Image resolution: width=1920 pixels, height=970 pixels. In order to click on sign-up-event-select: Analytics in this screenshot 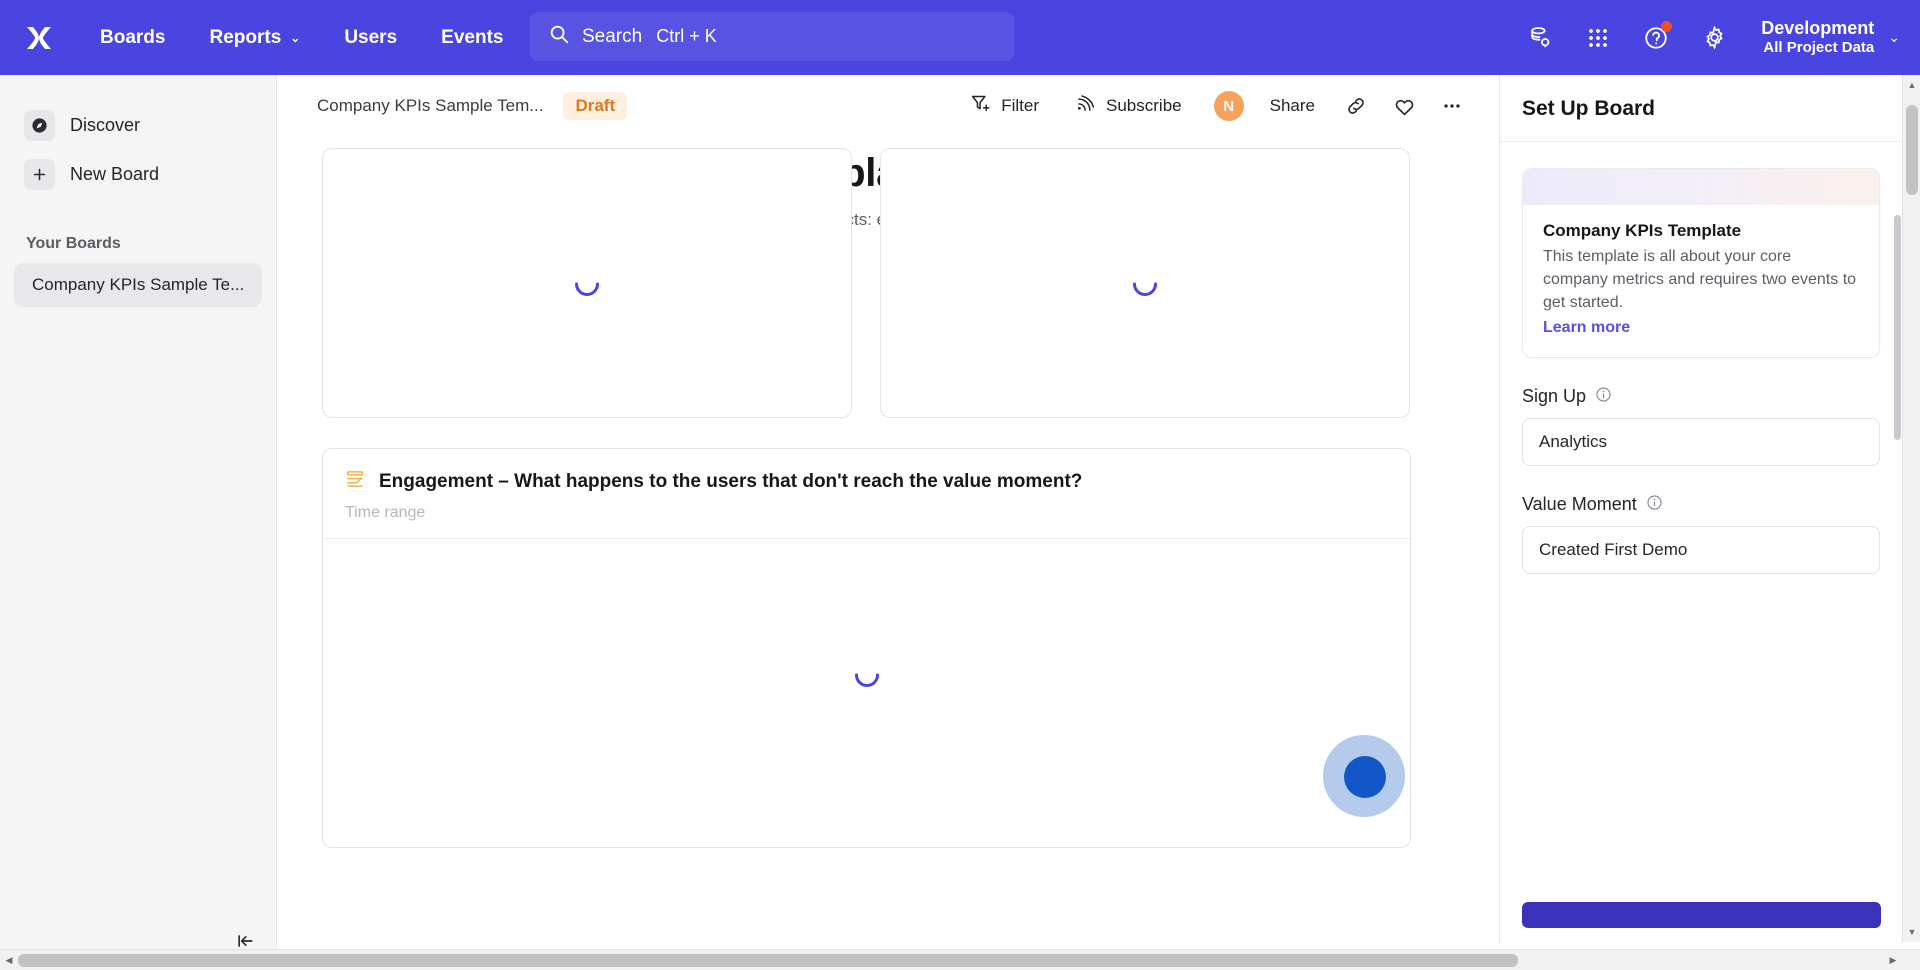, I will do `click(1701, 441)`.